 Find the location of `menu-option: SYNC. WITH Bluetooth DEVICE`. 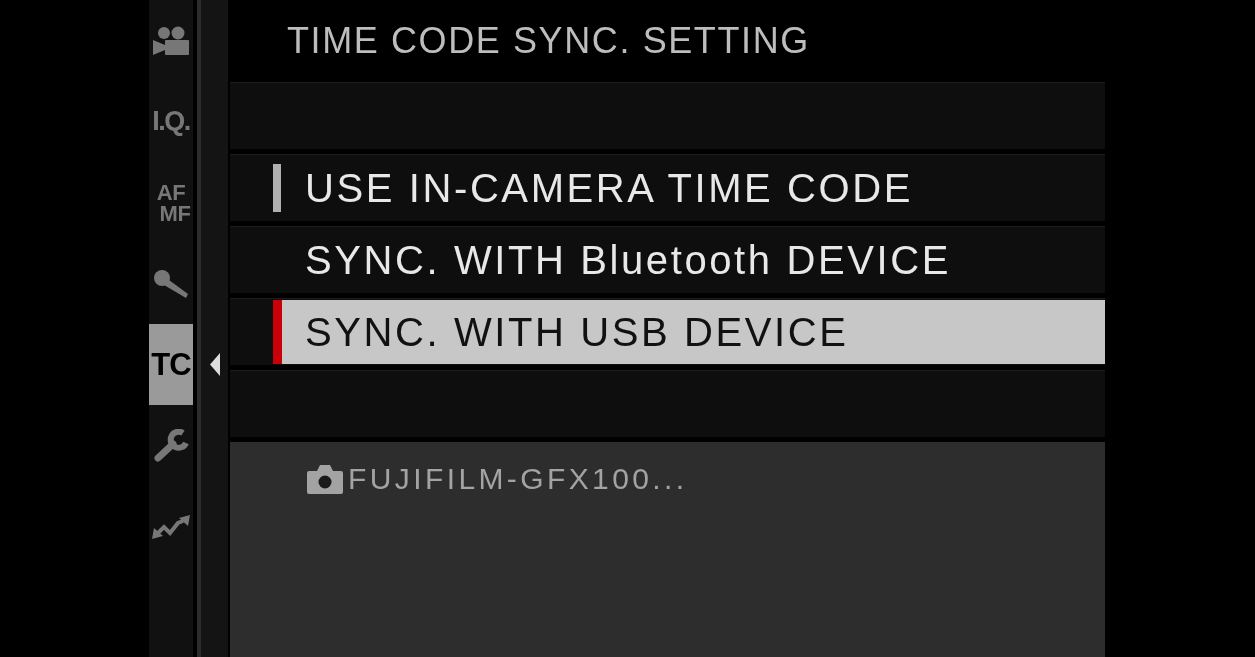

menu-option: SYNC. WITH Bluetooth DEVICE is located at coordinates (689, 260).